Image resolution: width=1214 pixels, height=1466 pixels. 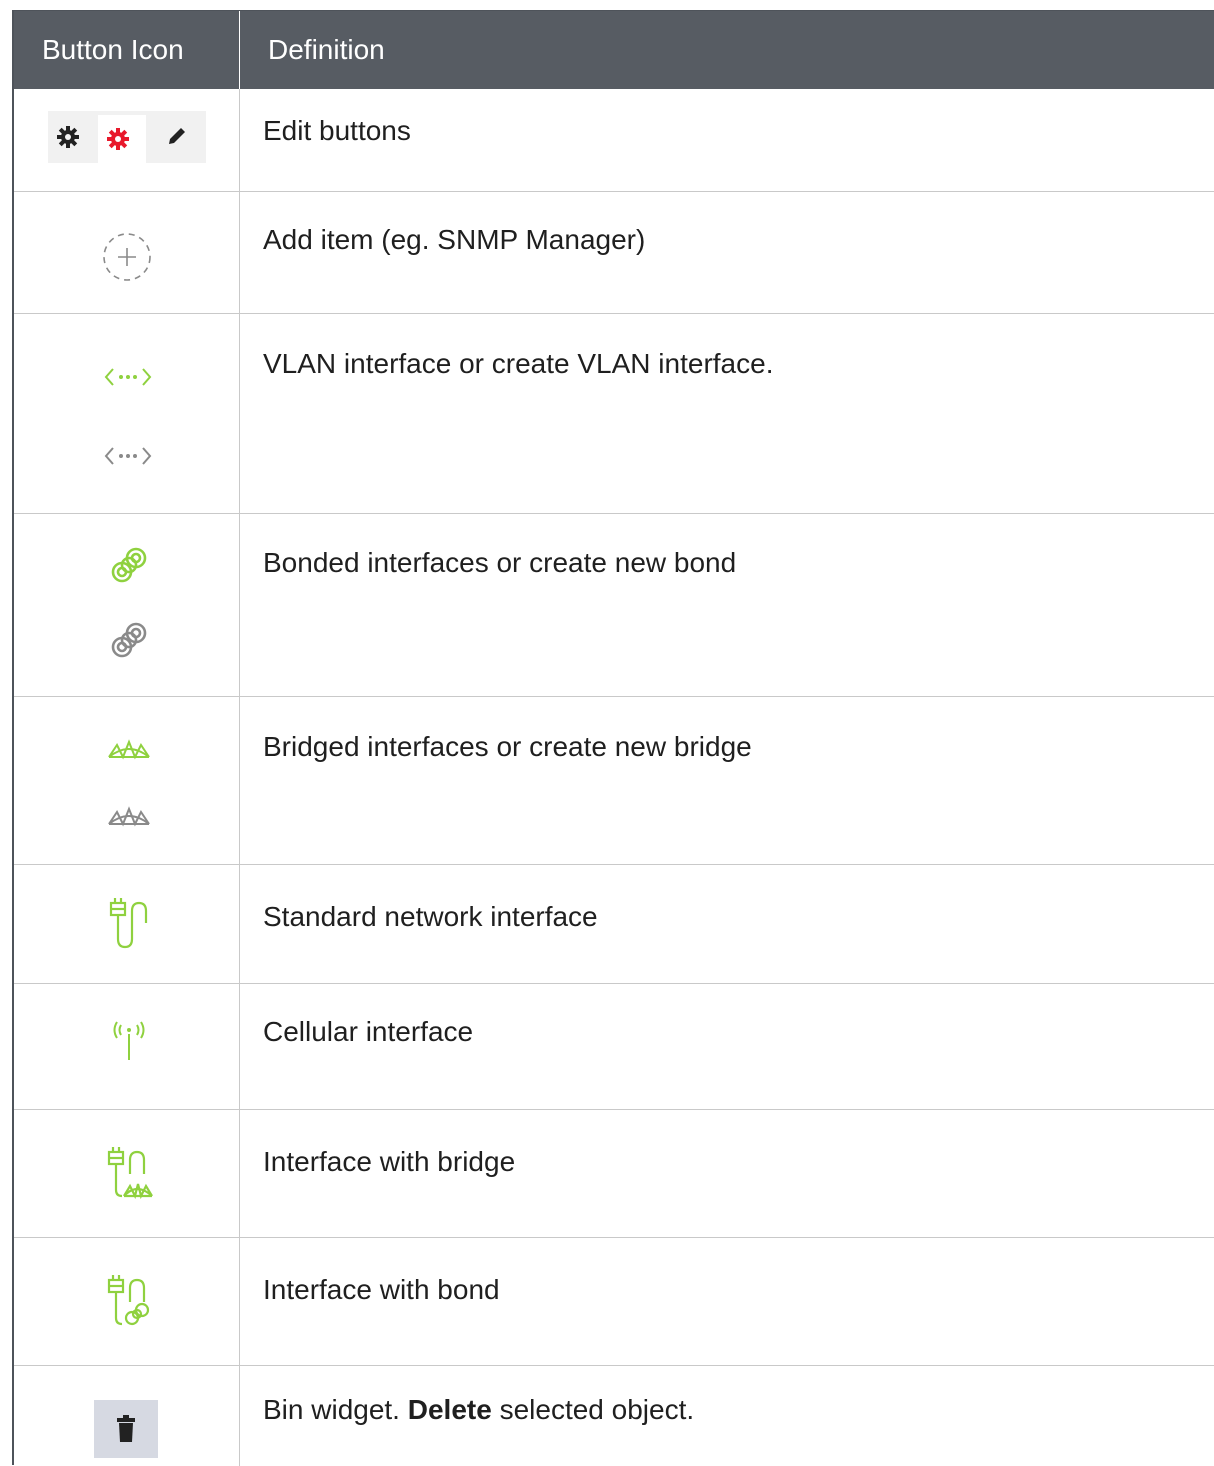 What do you see at coordinates (129, 925) in the screenshot?
I see `network-interface-icon` at bounding box center [129, 925].